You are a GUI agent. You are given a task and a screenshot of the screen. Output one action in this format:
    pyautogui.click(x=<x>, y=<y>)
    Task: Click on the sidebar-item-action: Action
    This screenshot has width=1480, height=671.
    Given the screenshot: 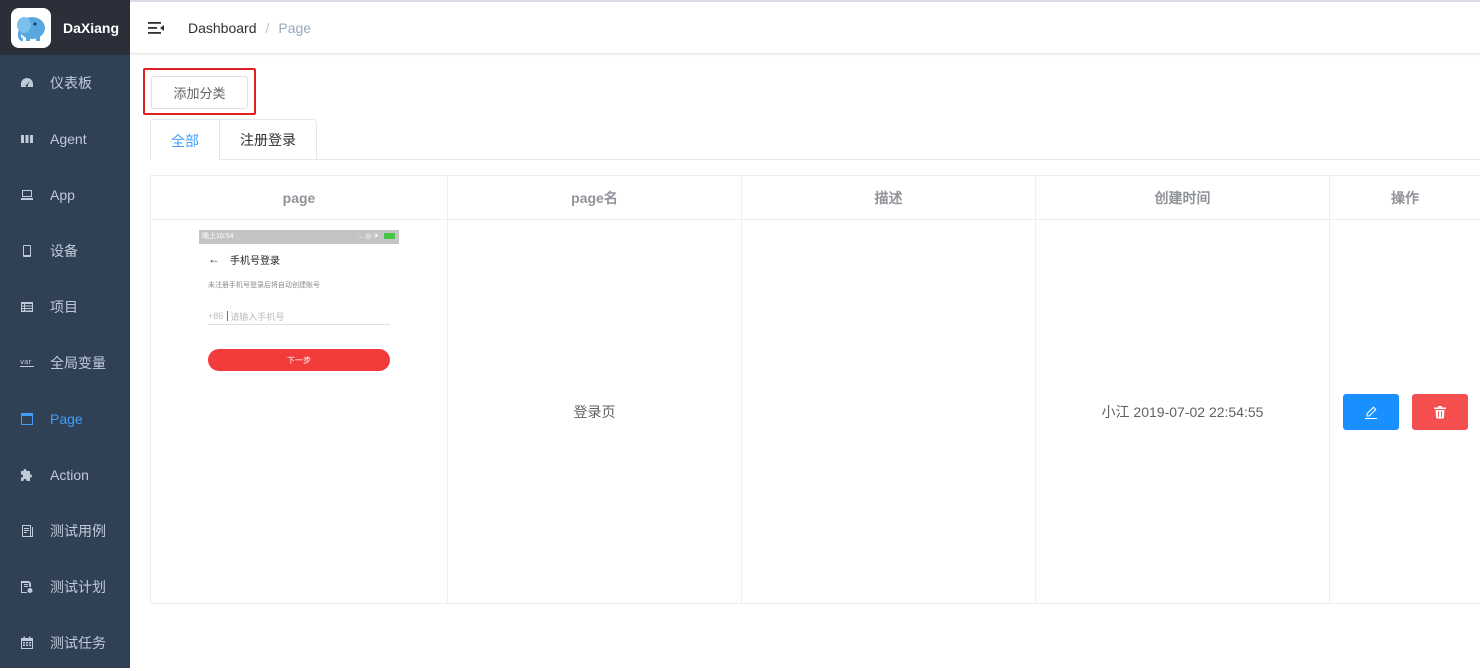 What is the action you would take?
    pyautogui.click(x=65, y=475)
    